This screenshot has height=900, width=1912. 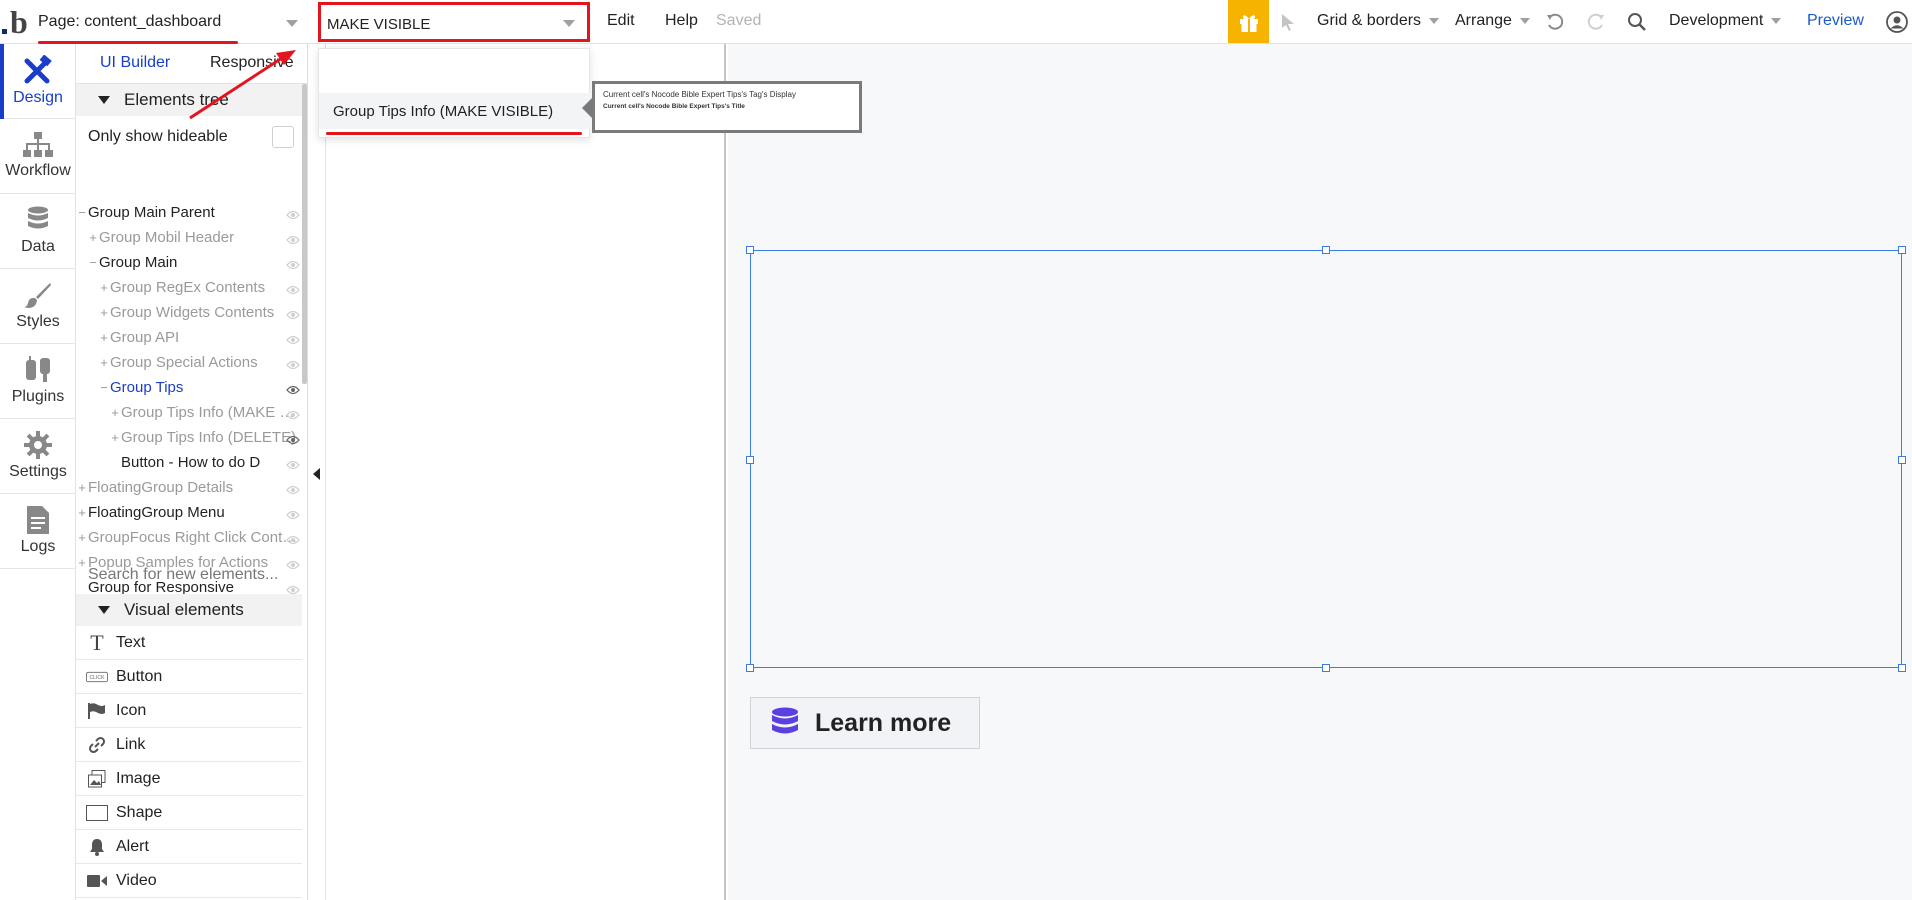 What do you see at coordinates (1288, 22) in the screenshot?
I see `pointer-icon` at bounding box center [1288, 22].